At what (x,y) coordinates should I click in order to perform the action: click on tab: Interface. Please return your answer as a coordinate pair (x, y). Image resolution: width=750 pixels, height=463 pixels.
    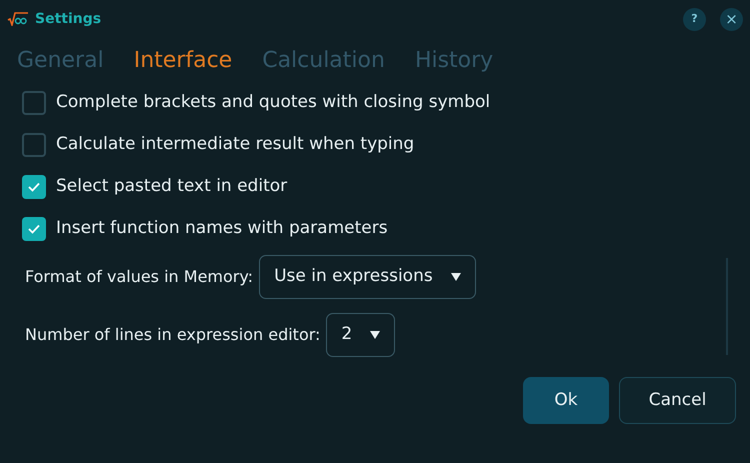
    Looking at the image, I should click on (183, 60).